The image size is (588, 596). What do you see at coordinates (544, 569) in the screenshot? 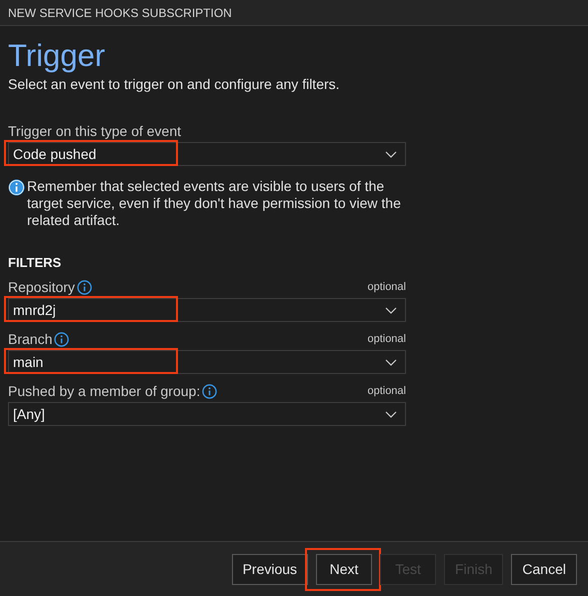
I see `wizard-button: Cancel` at bounding box center [544, 569].